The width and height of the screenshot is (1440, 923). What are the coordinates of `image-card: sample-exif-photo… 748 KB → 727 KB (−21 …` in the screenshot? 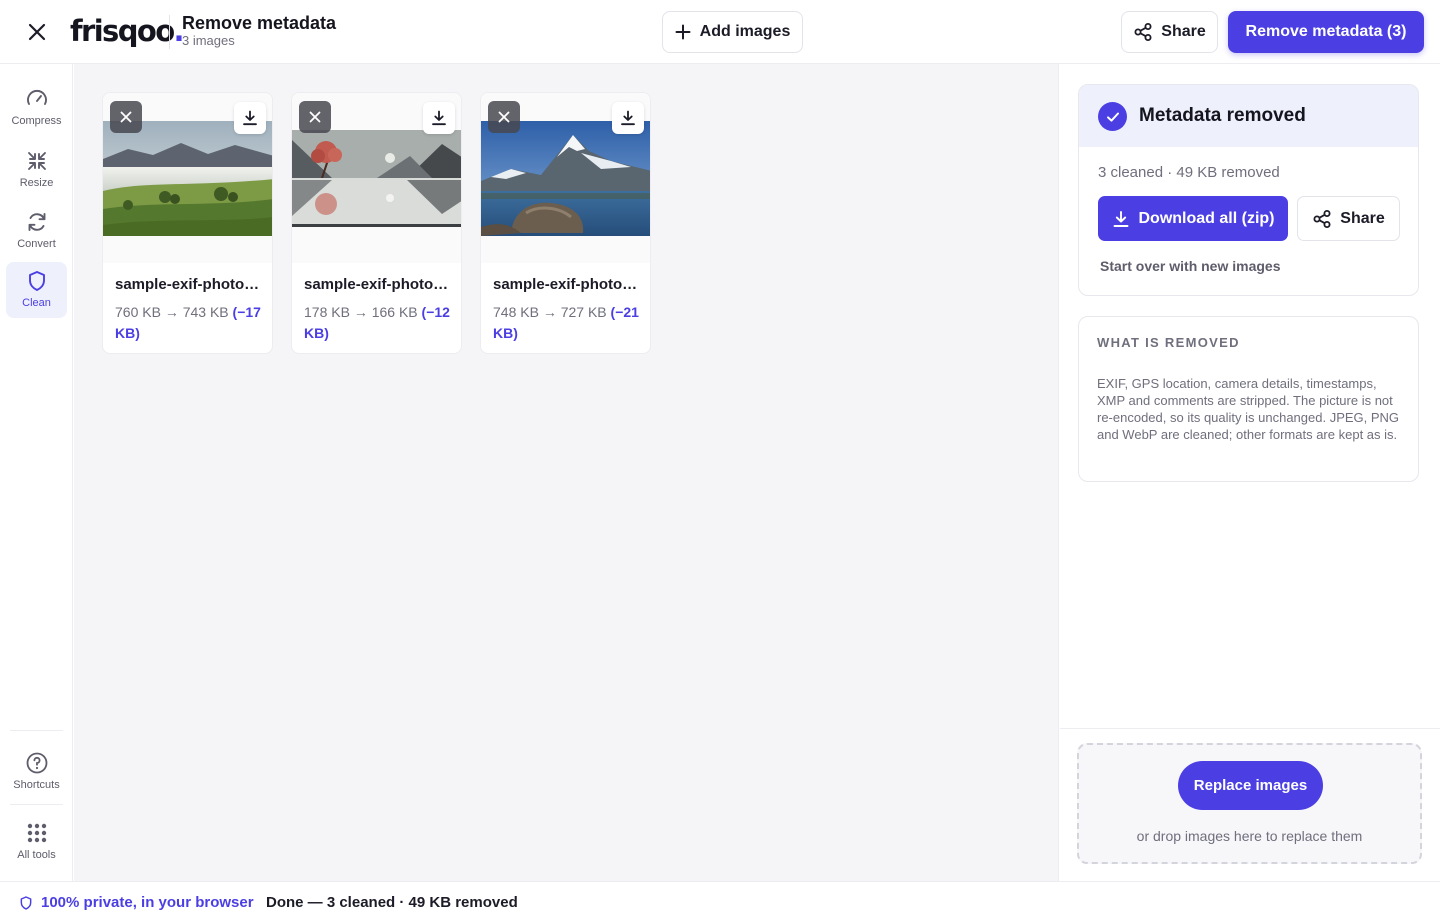 It's located at (565, 223).